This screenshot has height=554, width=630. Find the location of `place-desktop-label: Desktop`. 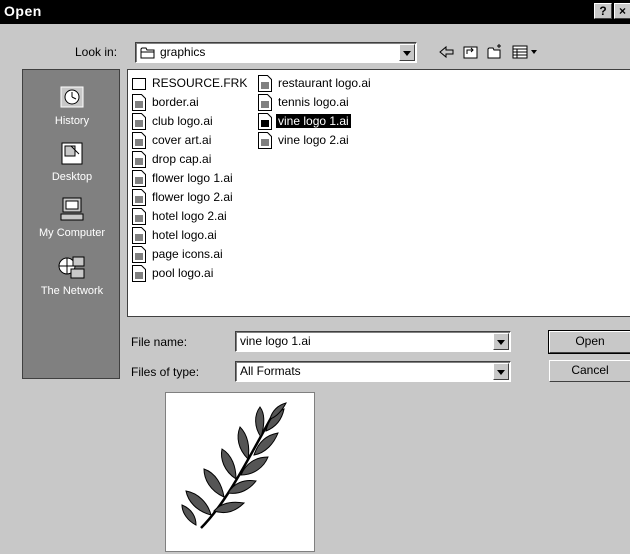

place-desktop-label: Desktop is located at coordinates (72, 177).